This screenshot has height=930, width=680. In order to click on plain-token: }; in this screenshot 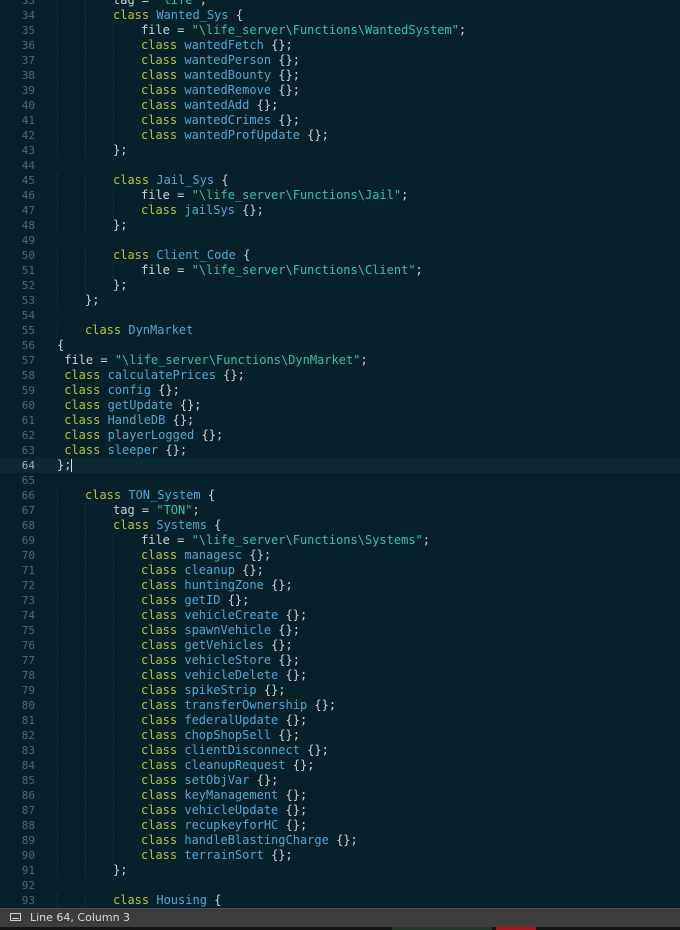, I will do `click(120, 870)`.